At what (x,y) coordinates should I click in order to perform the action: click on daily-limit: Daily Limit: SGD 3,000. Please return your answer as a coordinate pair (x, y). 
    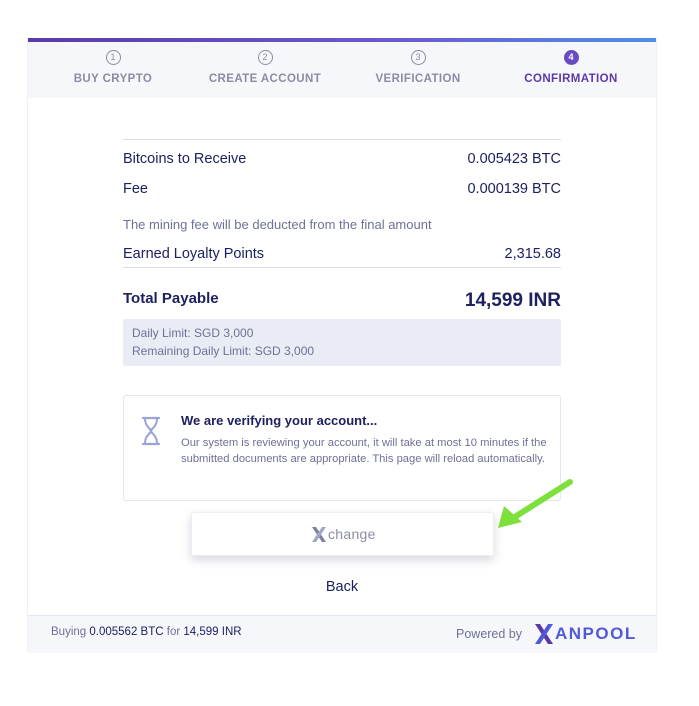
    Looking at the image, I should click on (193, 333).